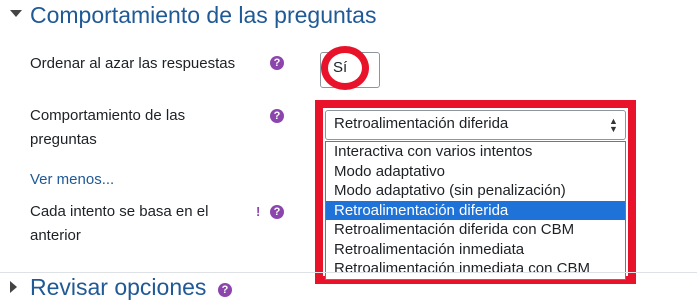  What do you see at coordinates (133, 63) in the screenshot?
I see `shuffle-label: Ordenar al azar las respuestas` at bounding box center [133, 63].